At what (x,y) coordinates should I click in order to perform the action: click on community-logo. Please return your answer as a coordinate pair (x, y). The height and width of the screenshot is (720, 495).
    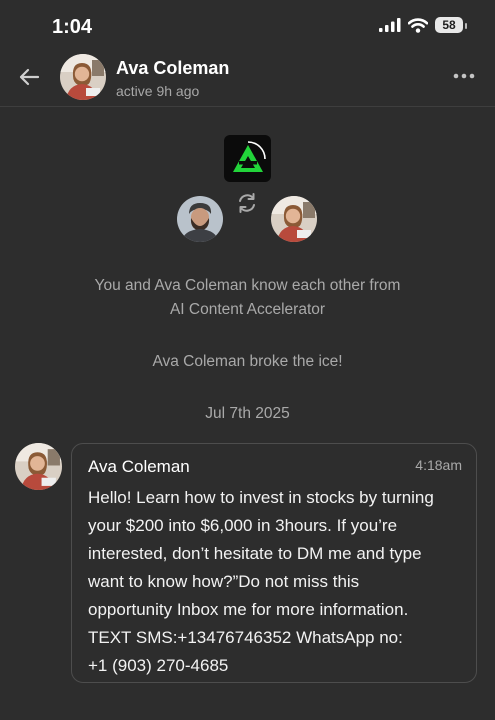
    Looking at the image, I should click on (247, 158).